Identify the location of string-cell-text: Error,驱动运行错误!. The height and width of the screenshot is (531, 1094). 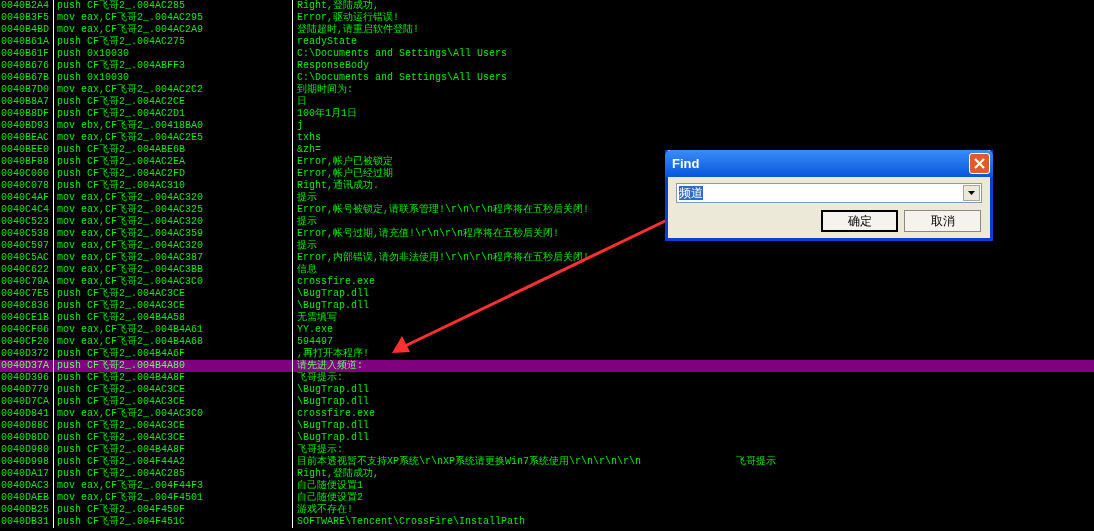
(348, 17).